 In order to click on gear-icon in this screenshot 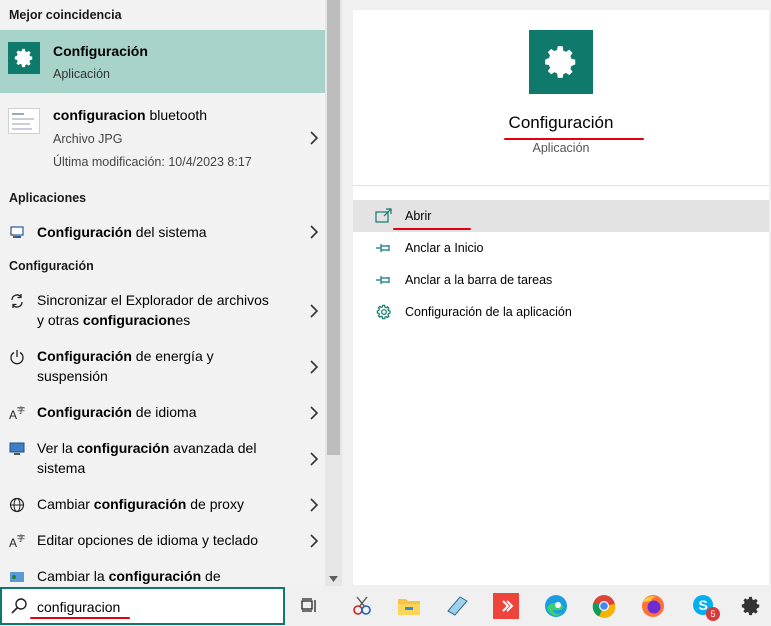, I will do `click(383, 312)`.